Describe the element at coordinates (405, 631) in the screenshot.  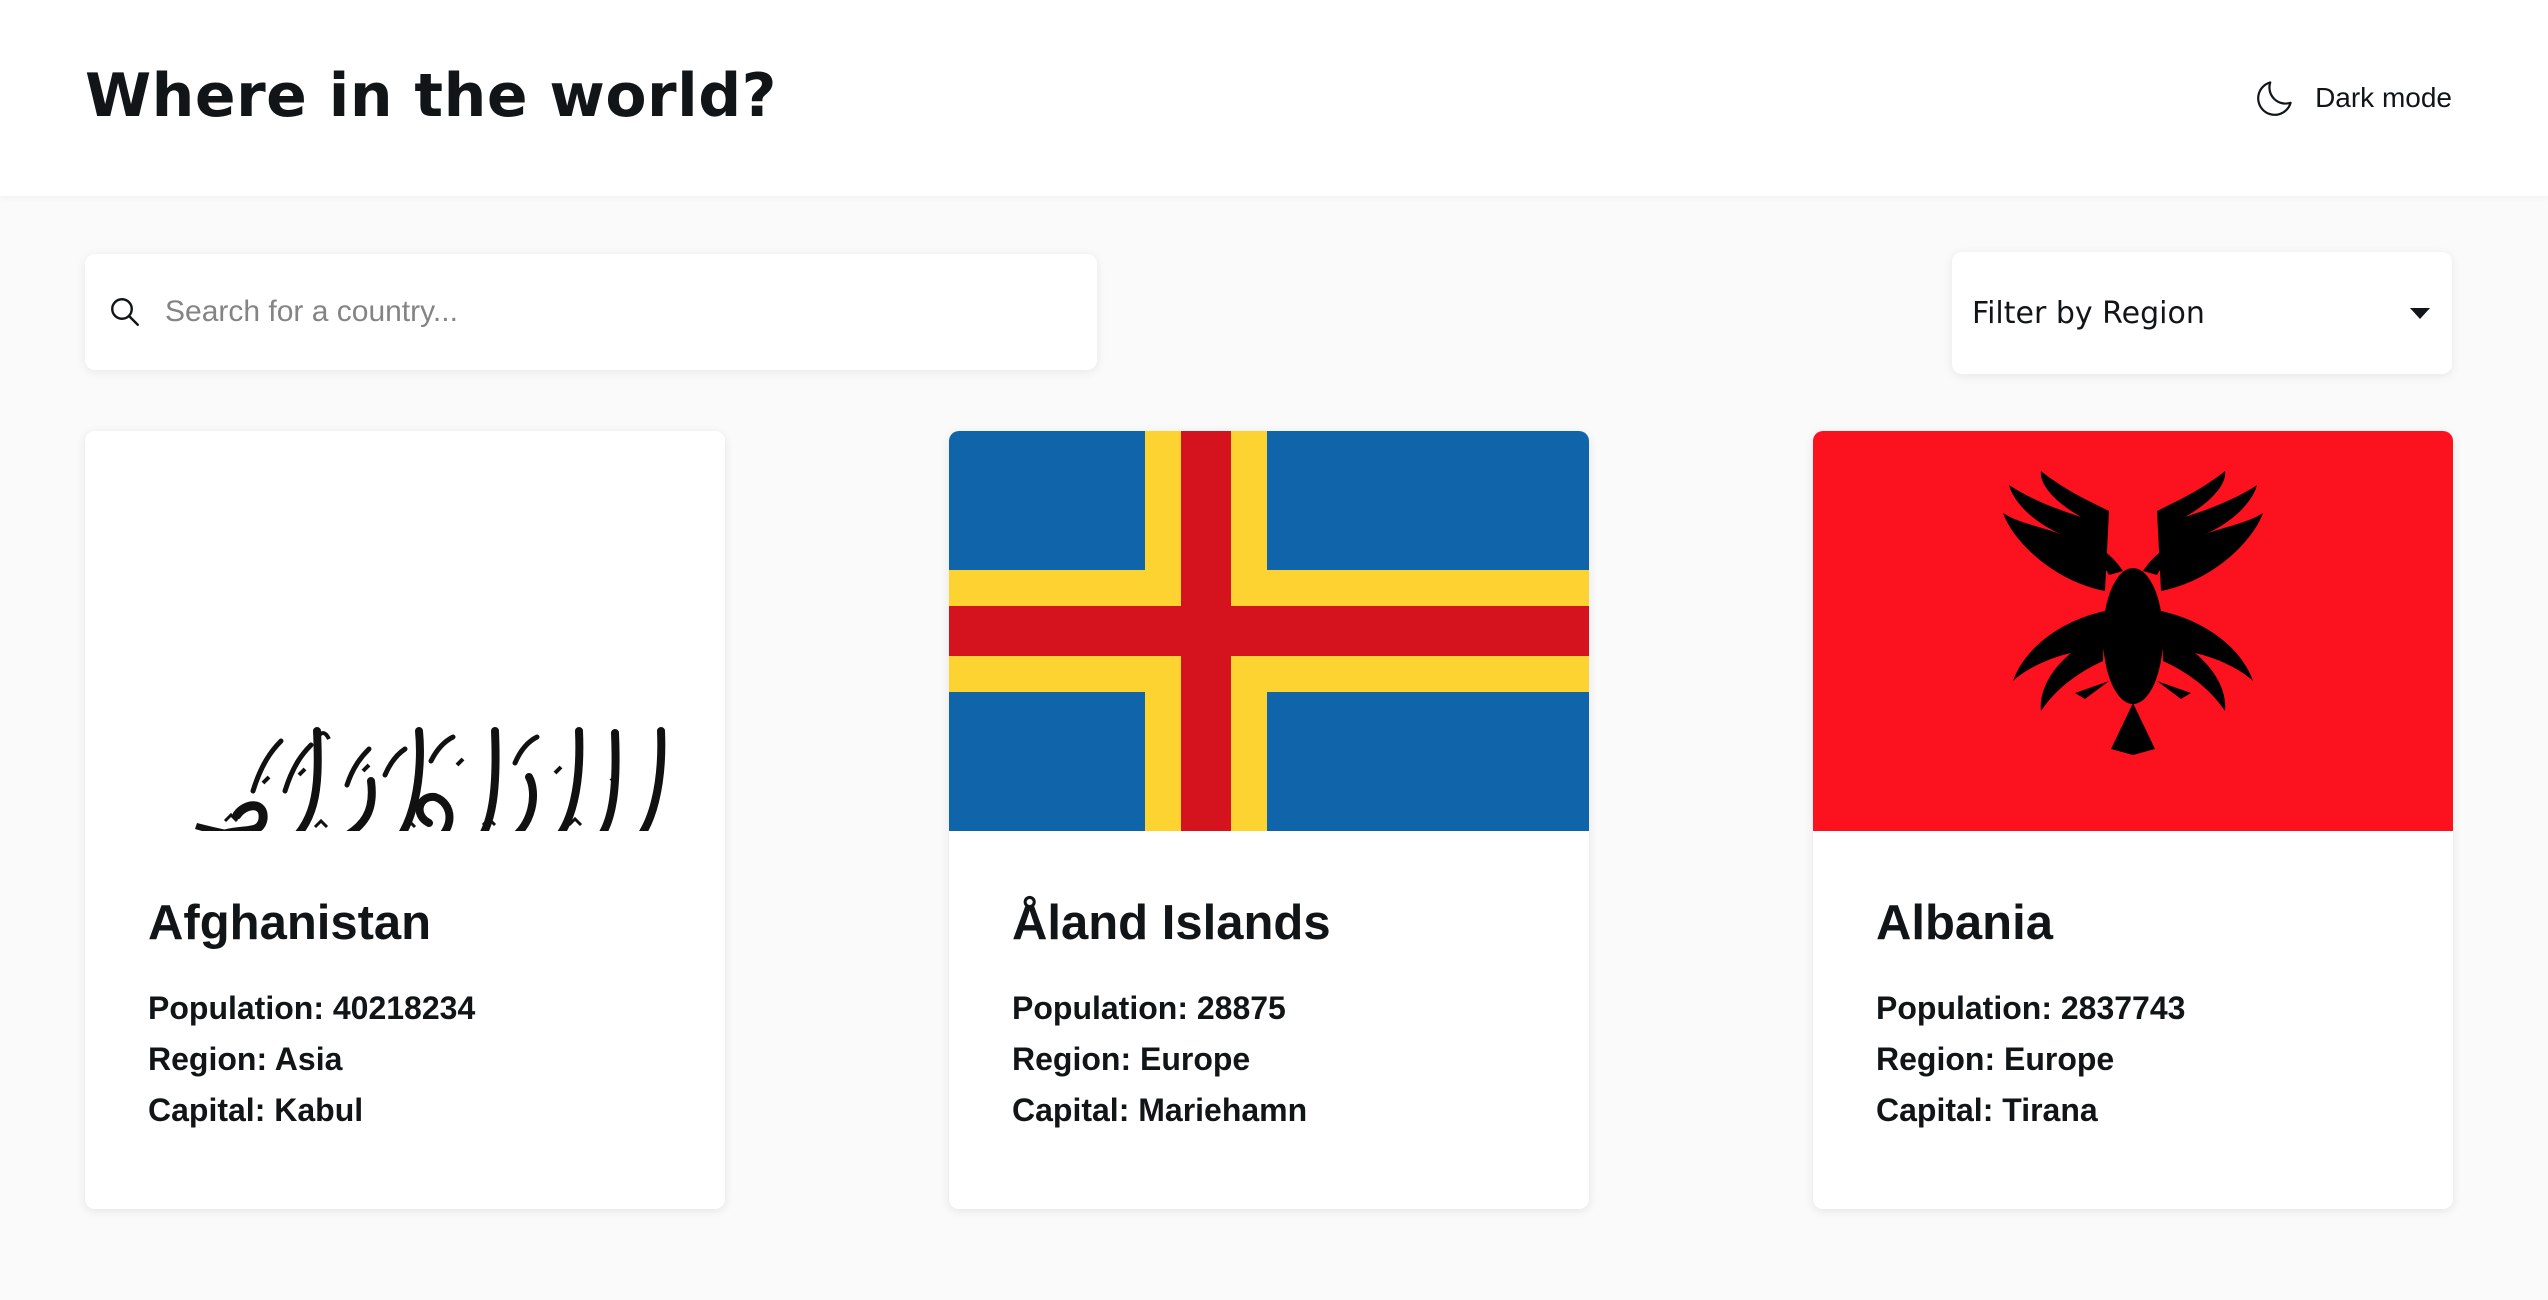
I see `afghanistan-flag` at that location.